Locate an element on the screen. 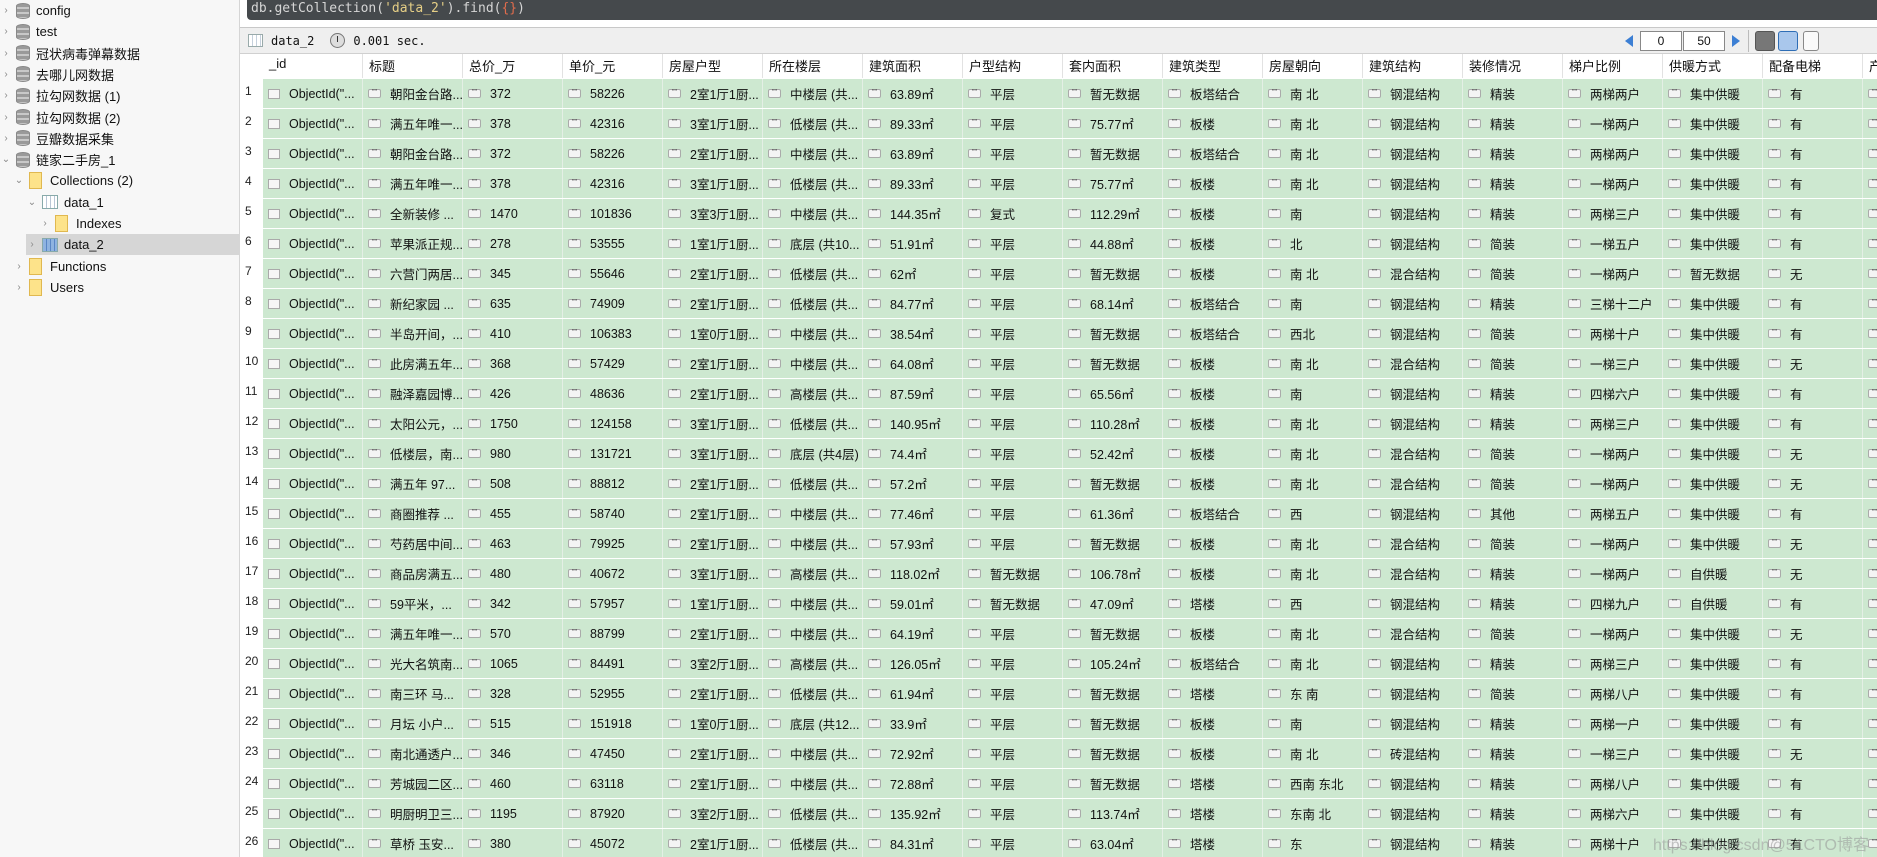 The height and width of the screenshot is (857, 1877). table-cell: "" 106.78㎡ is located at coordinates (1113, 573).